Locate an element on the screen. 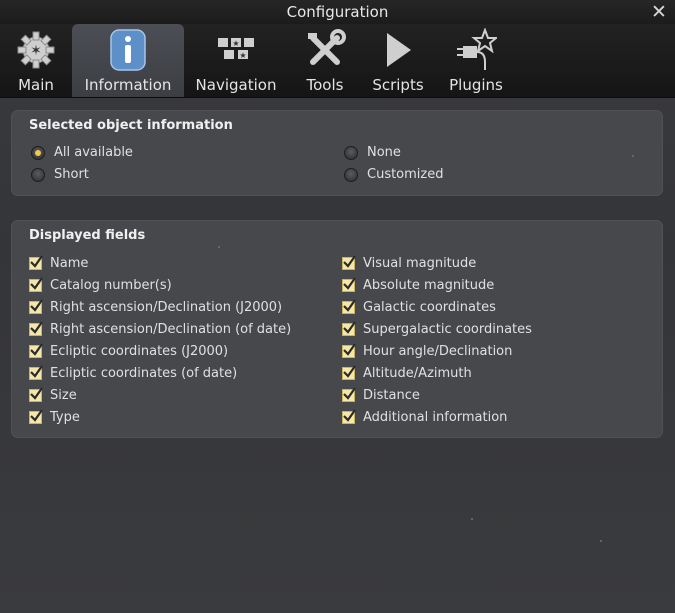 The image size is (675, 613). field-checkbox-row: Ecliptic coordinates (of date) is located at coordinates (133, 373).